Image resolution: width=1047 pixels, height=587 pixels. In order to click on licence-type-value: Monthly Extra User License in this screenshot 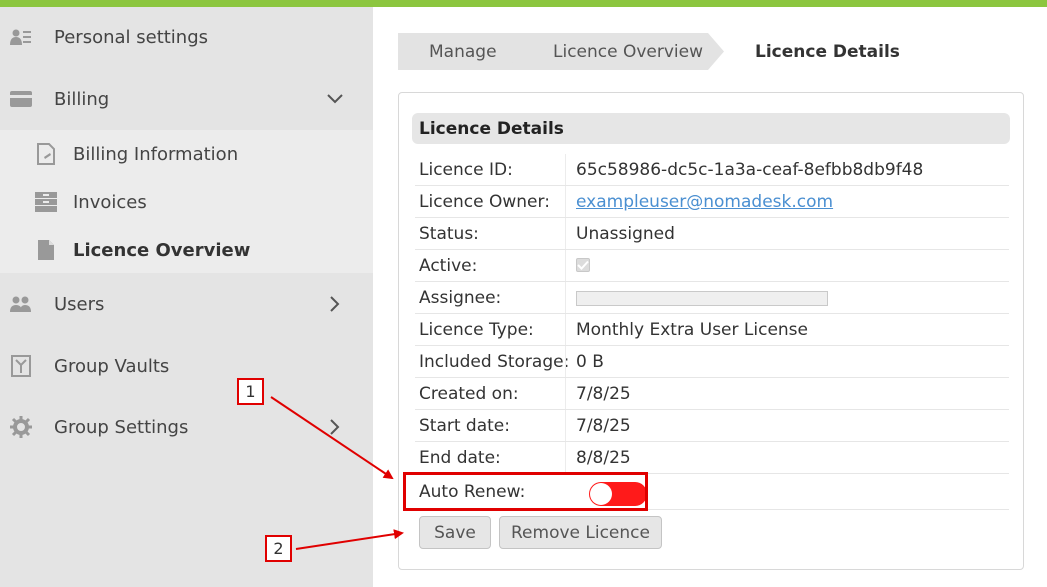, I will do `click(692, 330)`.